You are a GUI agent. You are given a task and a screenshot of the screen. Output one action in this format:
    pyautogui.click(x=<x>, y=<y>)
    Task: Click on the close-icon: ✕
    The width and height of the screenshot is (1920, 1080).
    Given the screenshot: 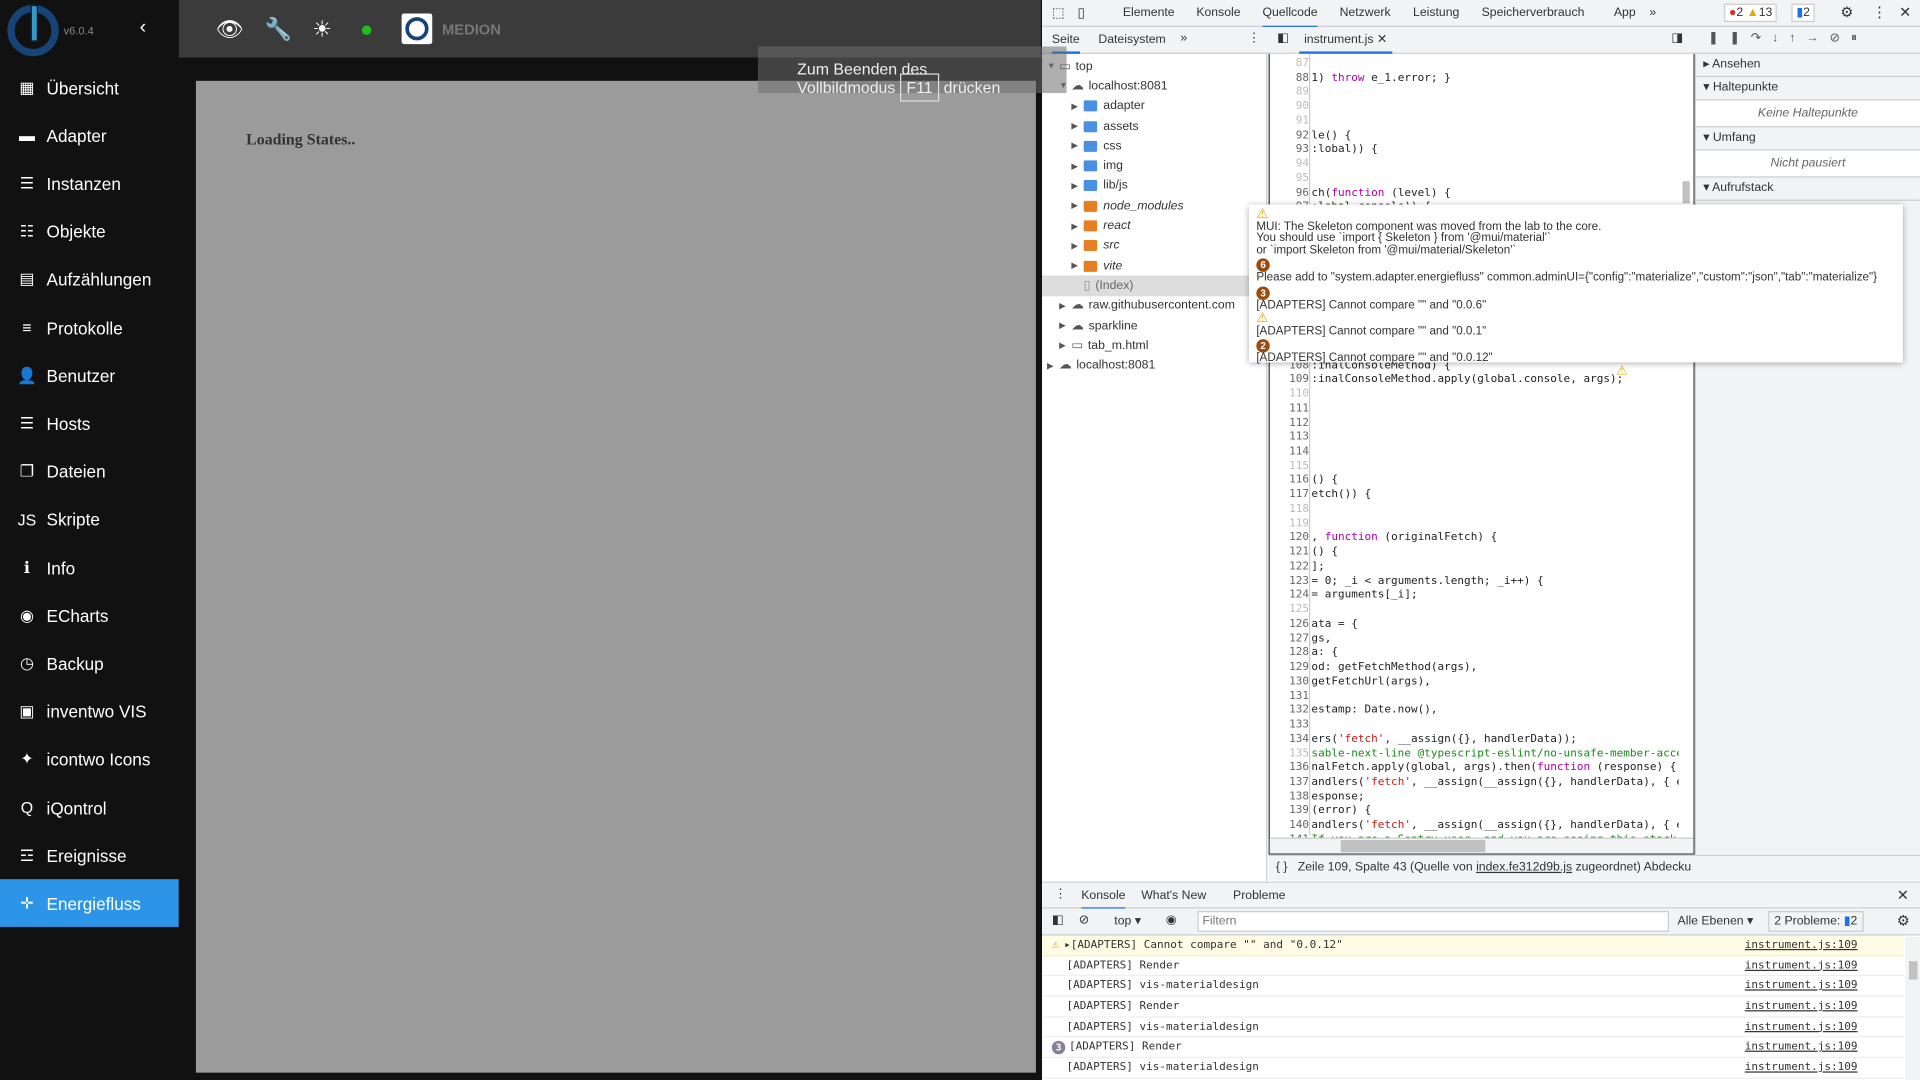 What is the action you would take?
    pyautogui.click(x=1905, y=12)
    